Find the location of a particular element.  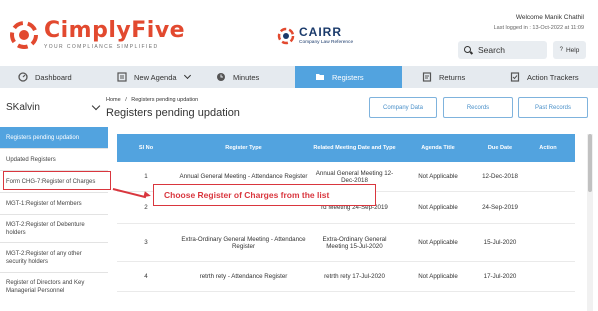

agenda-icon is located at coordinates (122, 77).